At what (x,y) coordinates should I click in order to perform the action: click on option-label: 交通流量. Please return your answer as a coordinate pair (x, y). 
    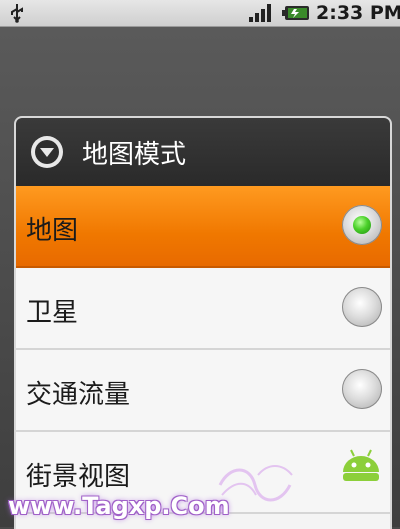
    Looking at the image, I should click on (78, 395).